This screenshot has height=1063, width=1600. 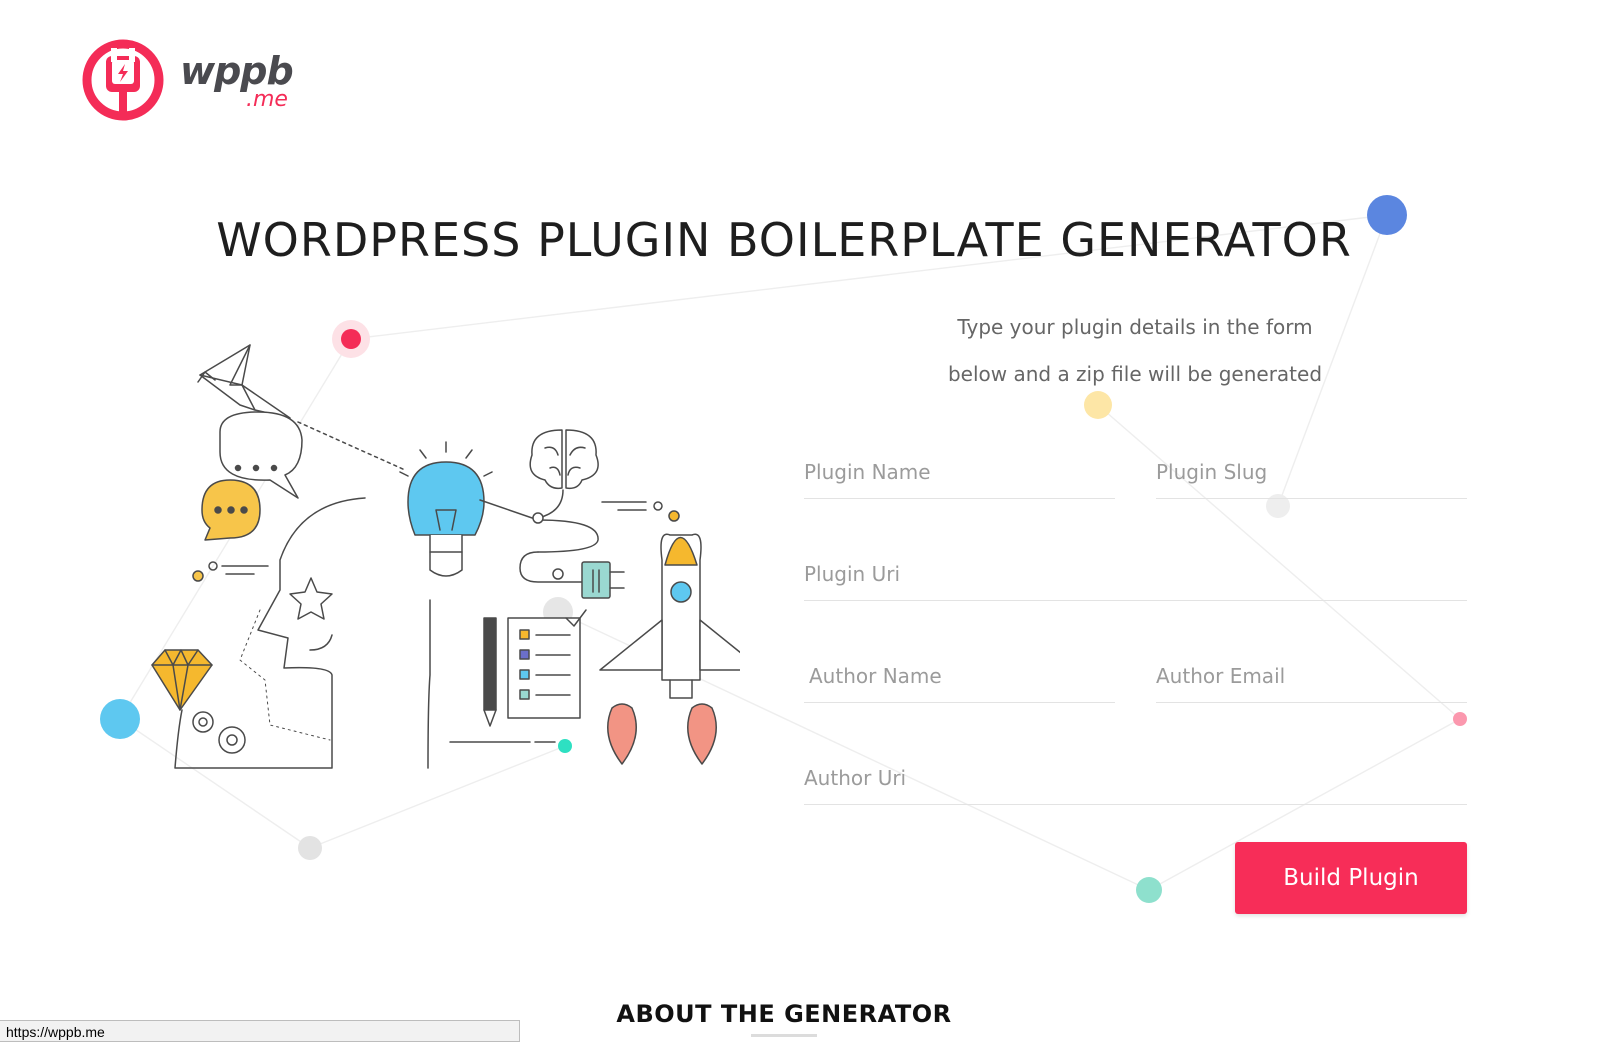 What do you see at coordinates (564, 459) in the screenshot?
I see `brain-icon` at bounding box center [564, 459].